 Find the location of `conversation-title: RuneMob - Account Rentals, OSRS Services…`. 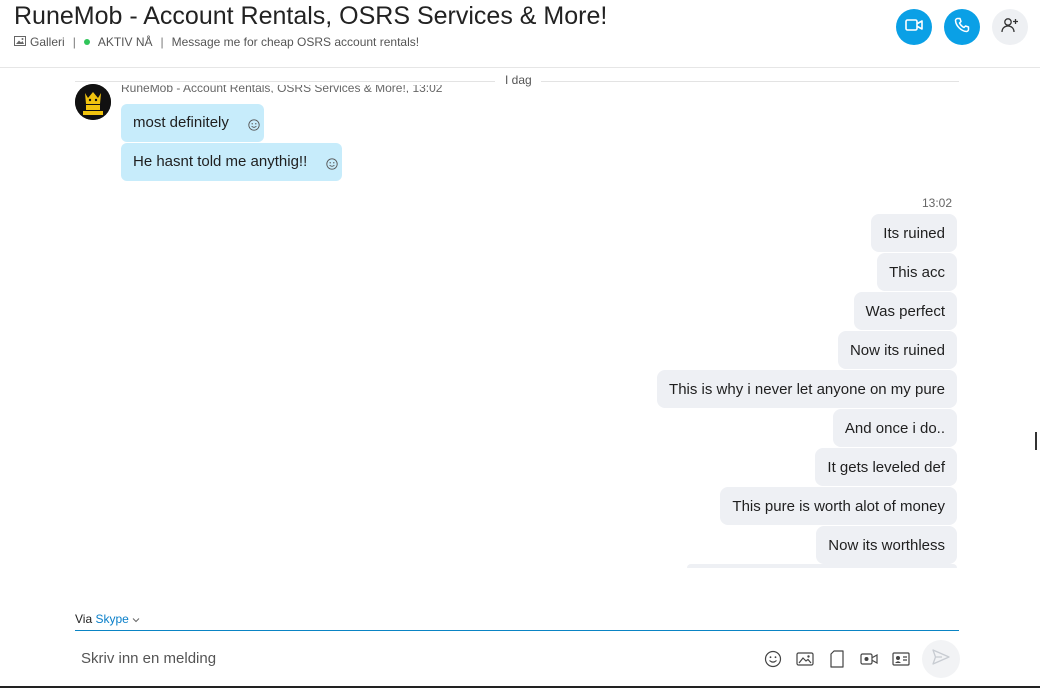

conversation-title: RuneMob - Account Rentals, OSRS Services… is located at coordinates (310, 16).